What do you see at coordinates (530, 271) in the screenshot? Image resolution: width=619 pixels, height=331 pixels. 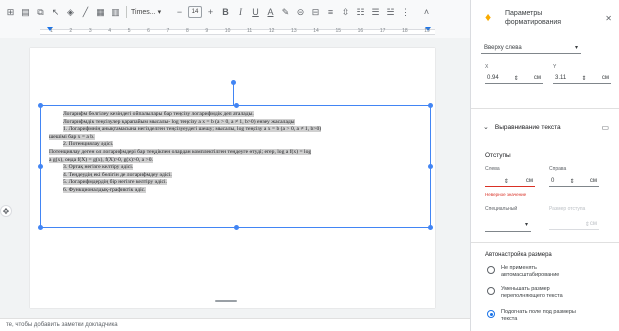 I see `autofit-none-label: Не применять автомасштабирование` at bounding box center [530, 271].